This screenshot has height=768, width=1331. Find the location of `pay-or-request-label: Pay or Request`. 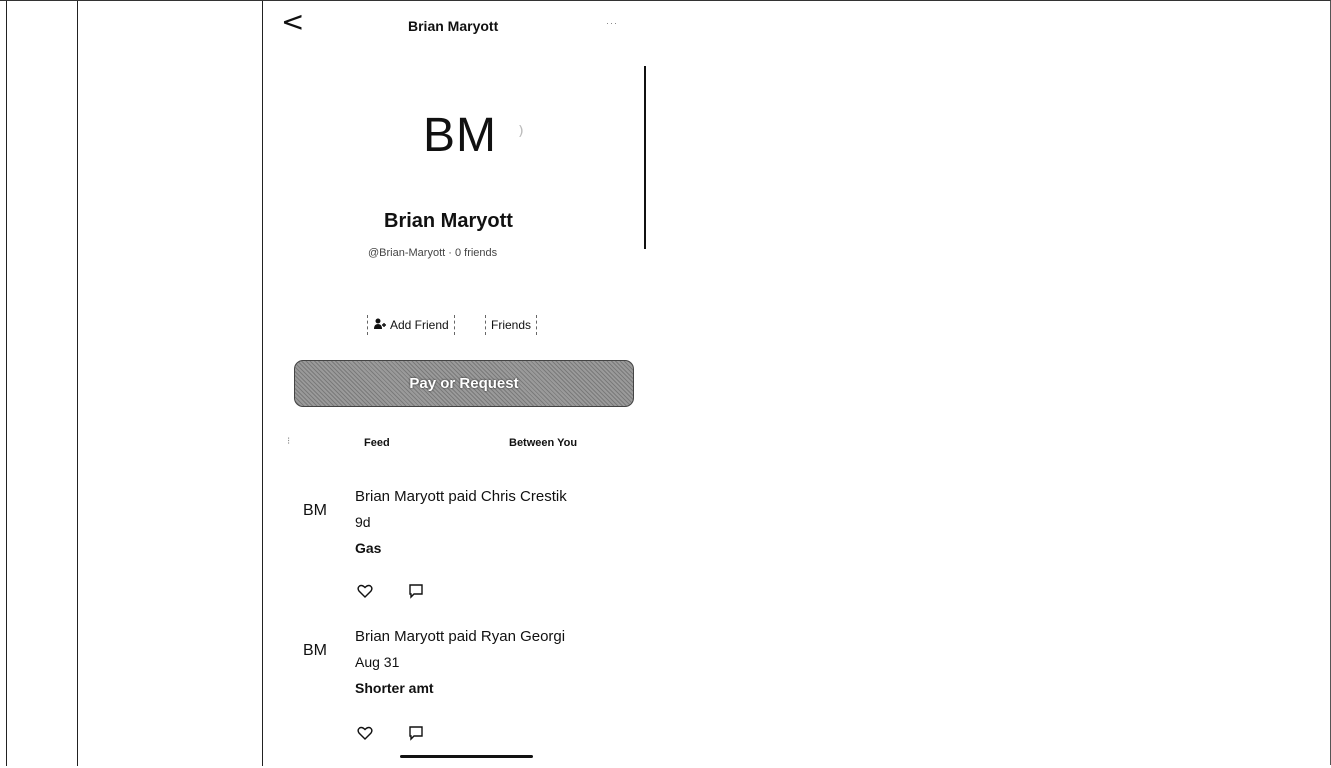

pay-or-request-label: Pay or Request is located at coordinates (464, 383).